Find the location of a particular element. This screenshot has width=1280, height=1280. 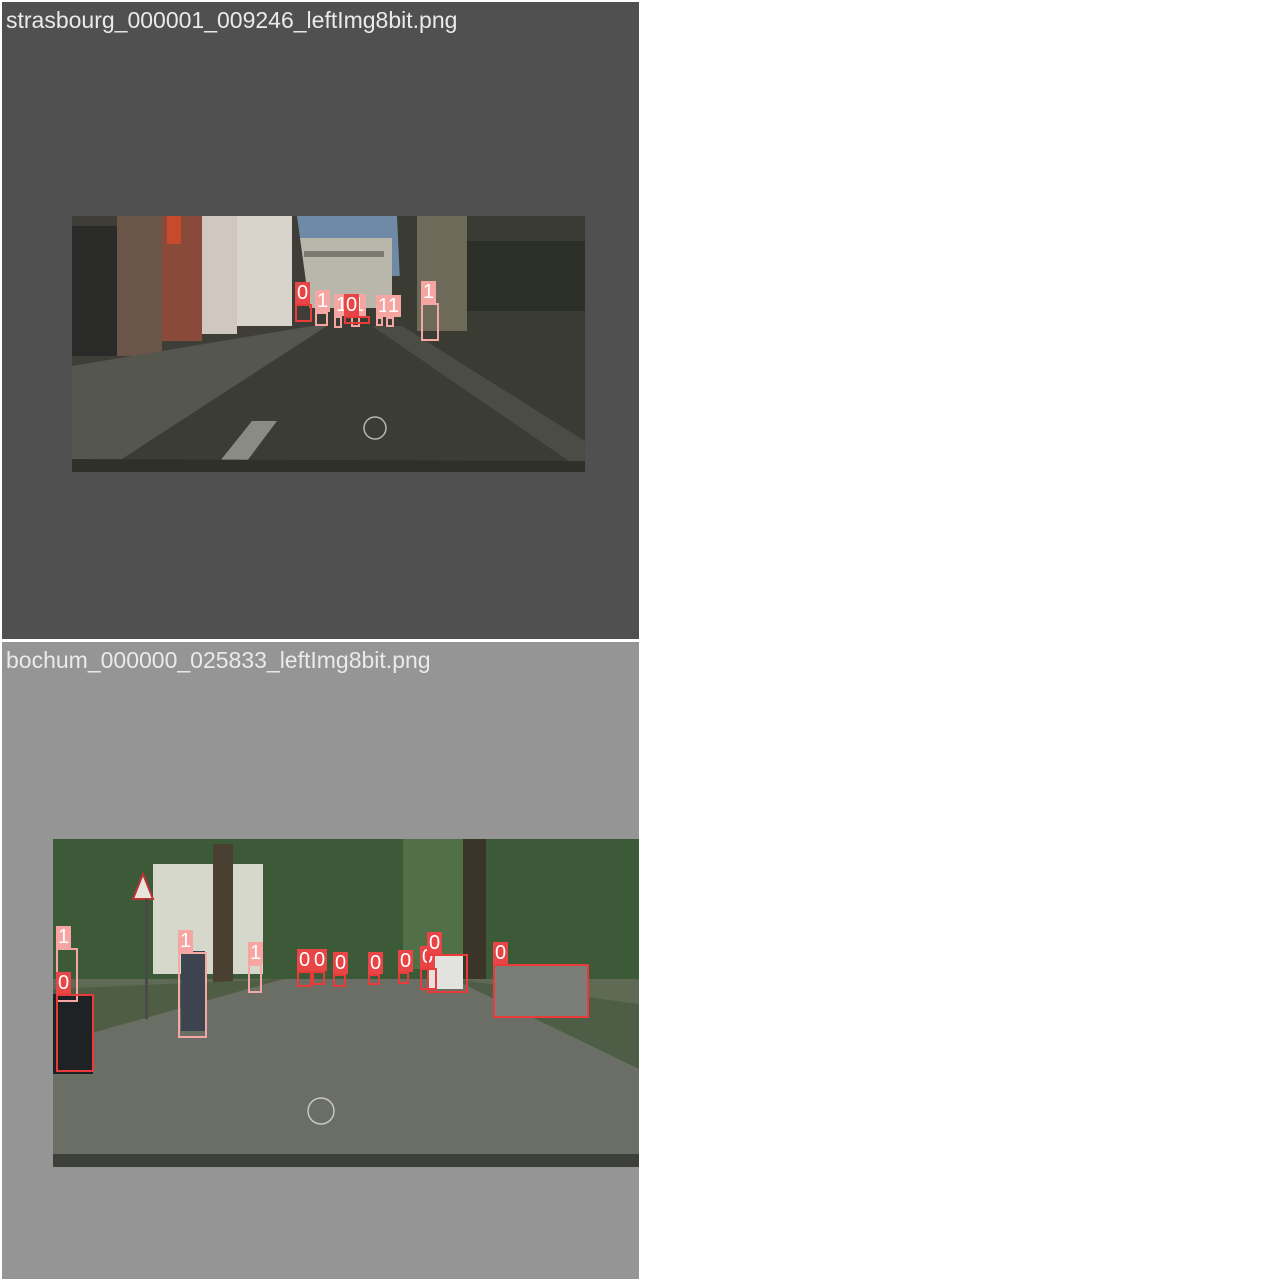

detection-overlay: 01110111 is located at coordinates (328, 344).